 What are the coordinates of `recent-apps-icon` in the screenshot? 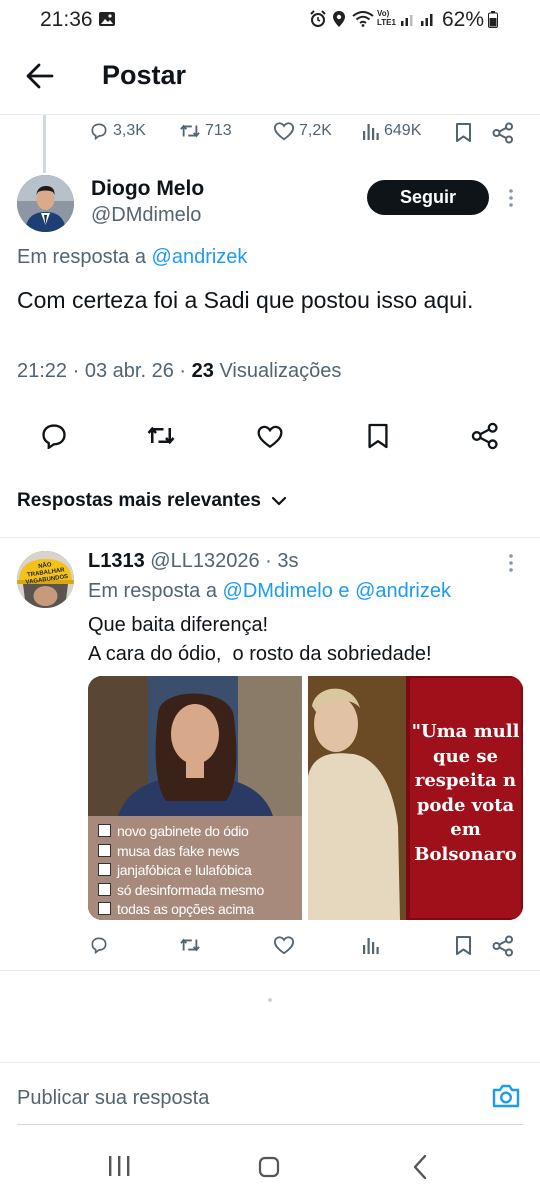 It's located at (119, 1166).